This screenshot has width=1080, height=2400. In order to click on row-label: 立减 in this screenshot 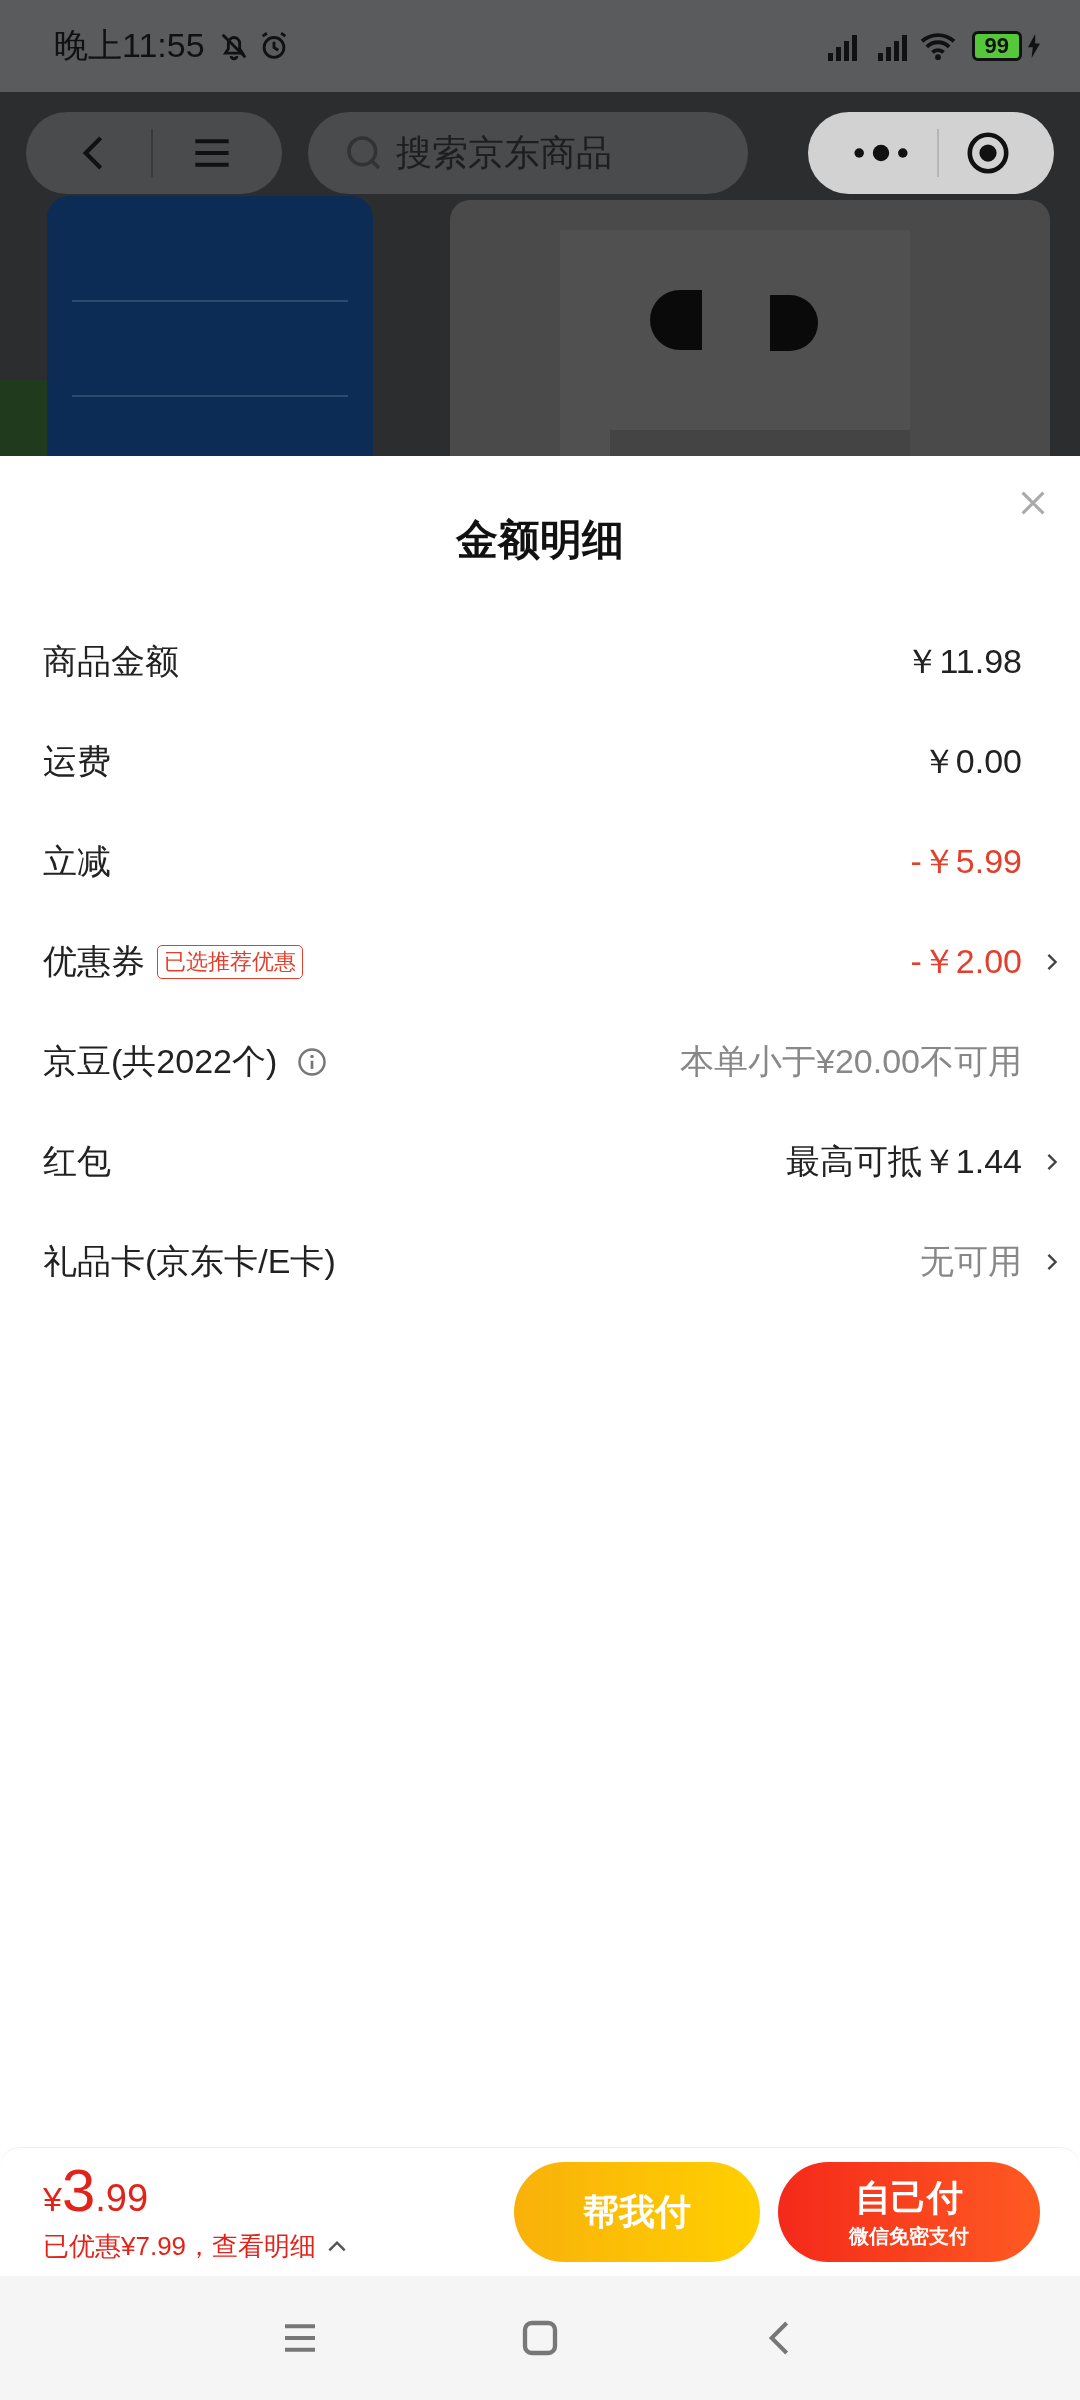, I will do `click(77, 861)`.